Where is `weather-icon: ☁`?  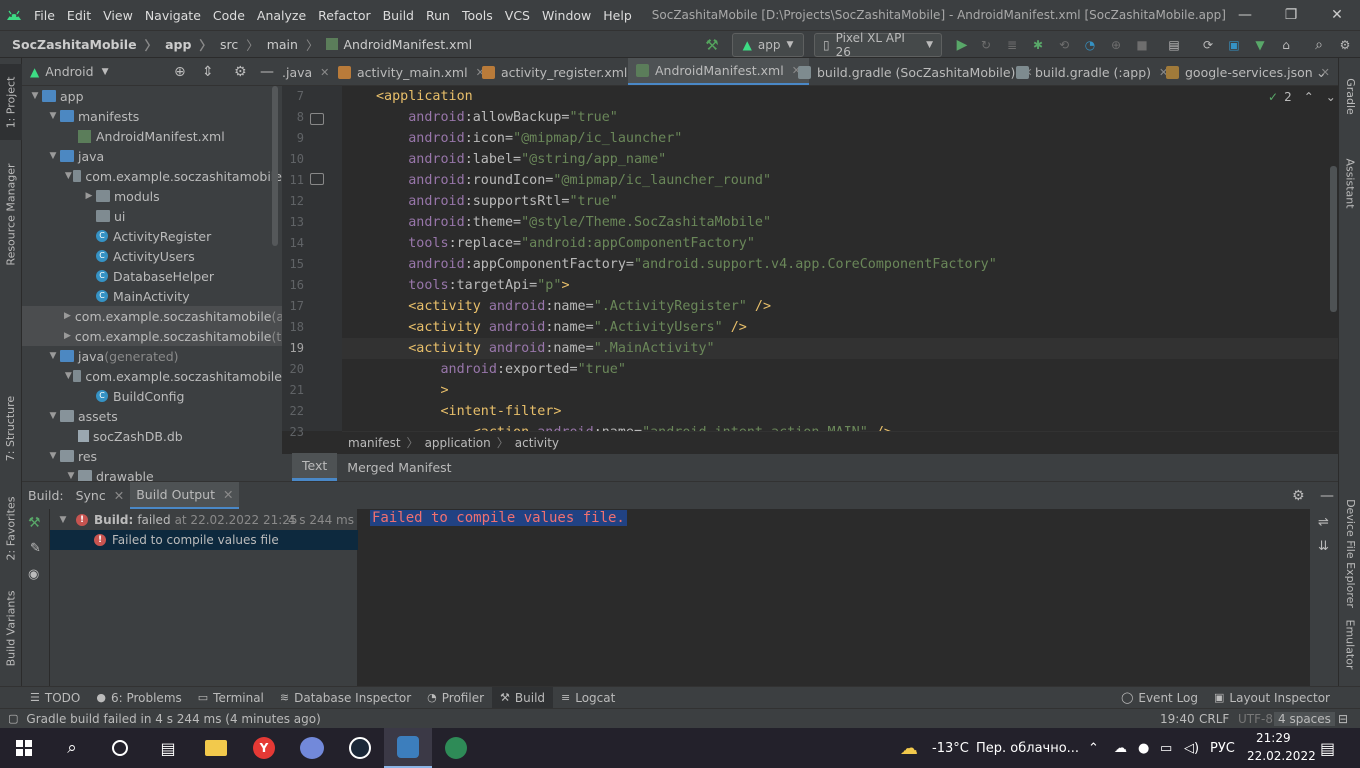
weather-icon: ☁ is located at coordinates (909, 748).